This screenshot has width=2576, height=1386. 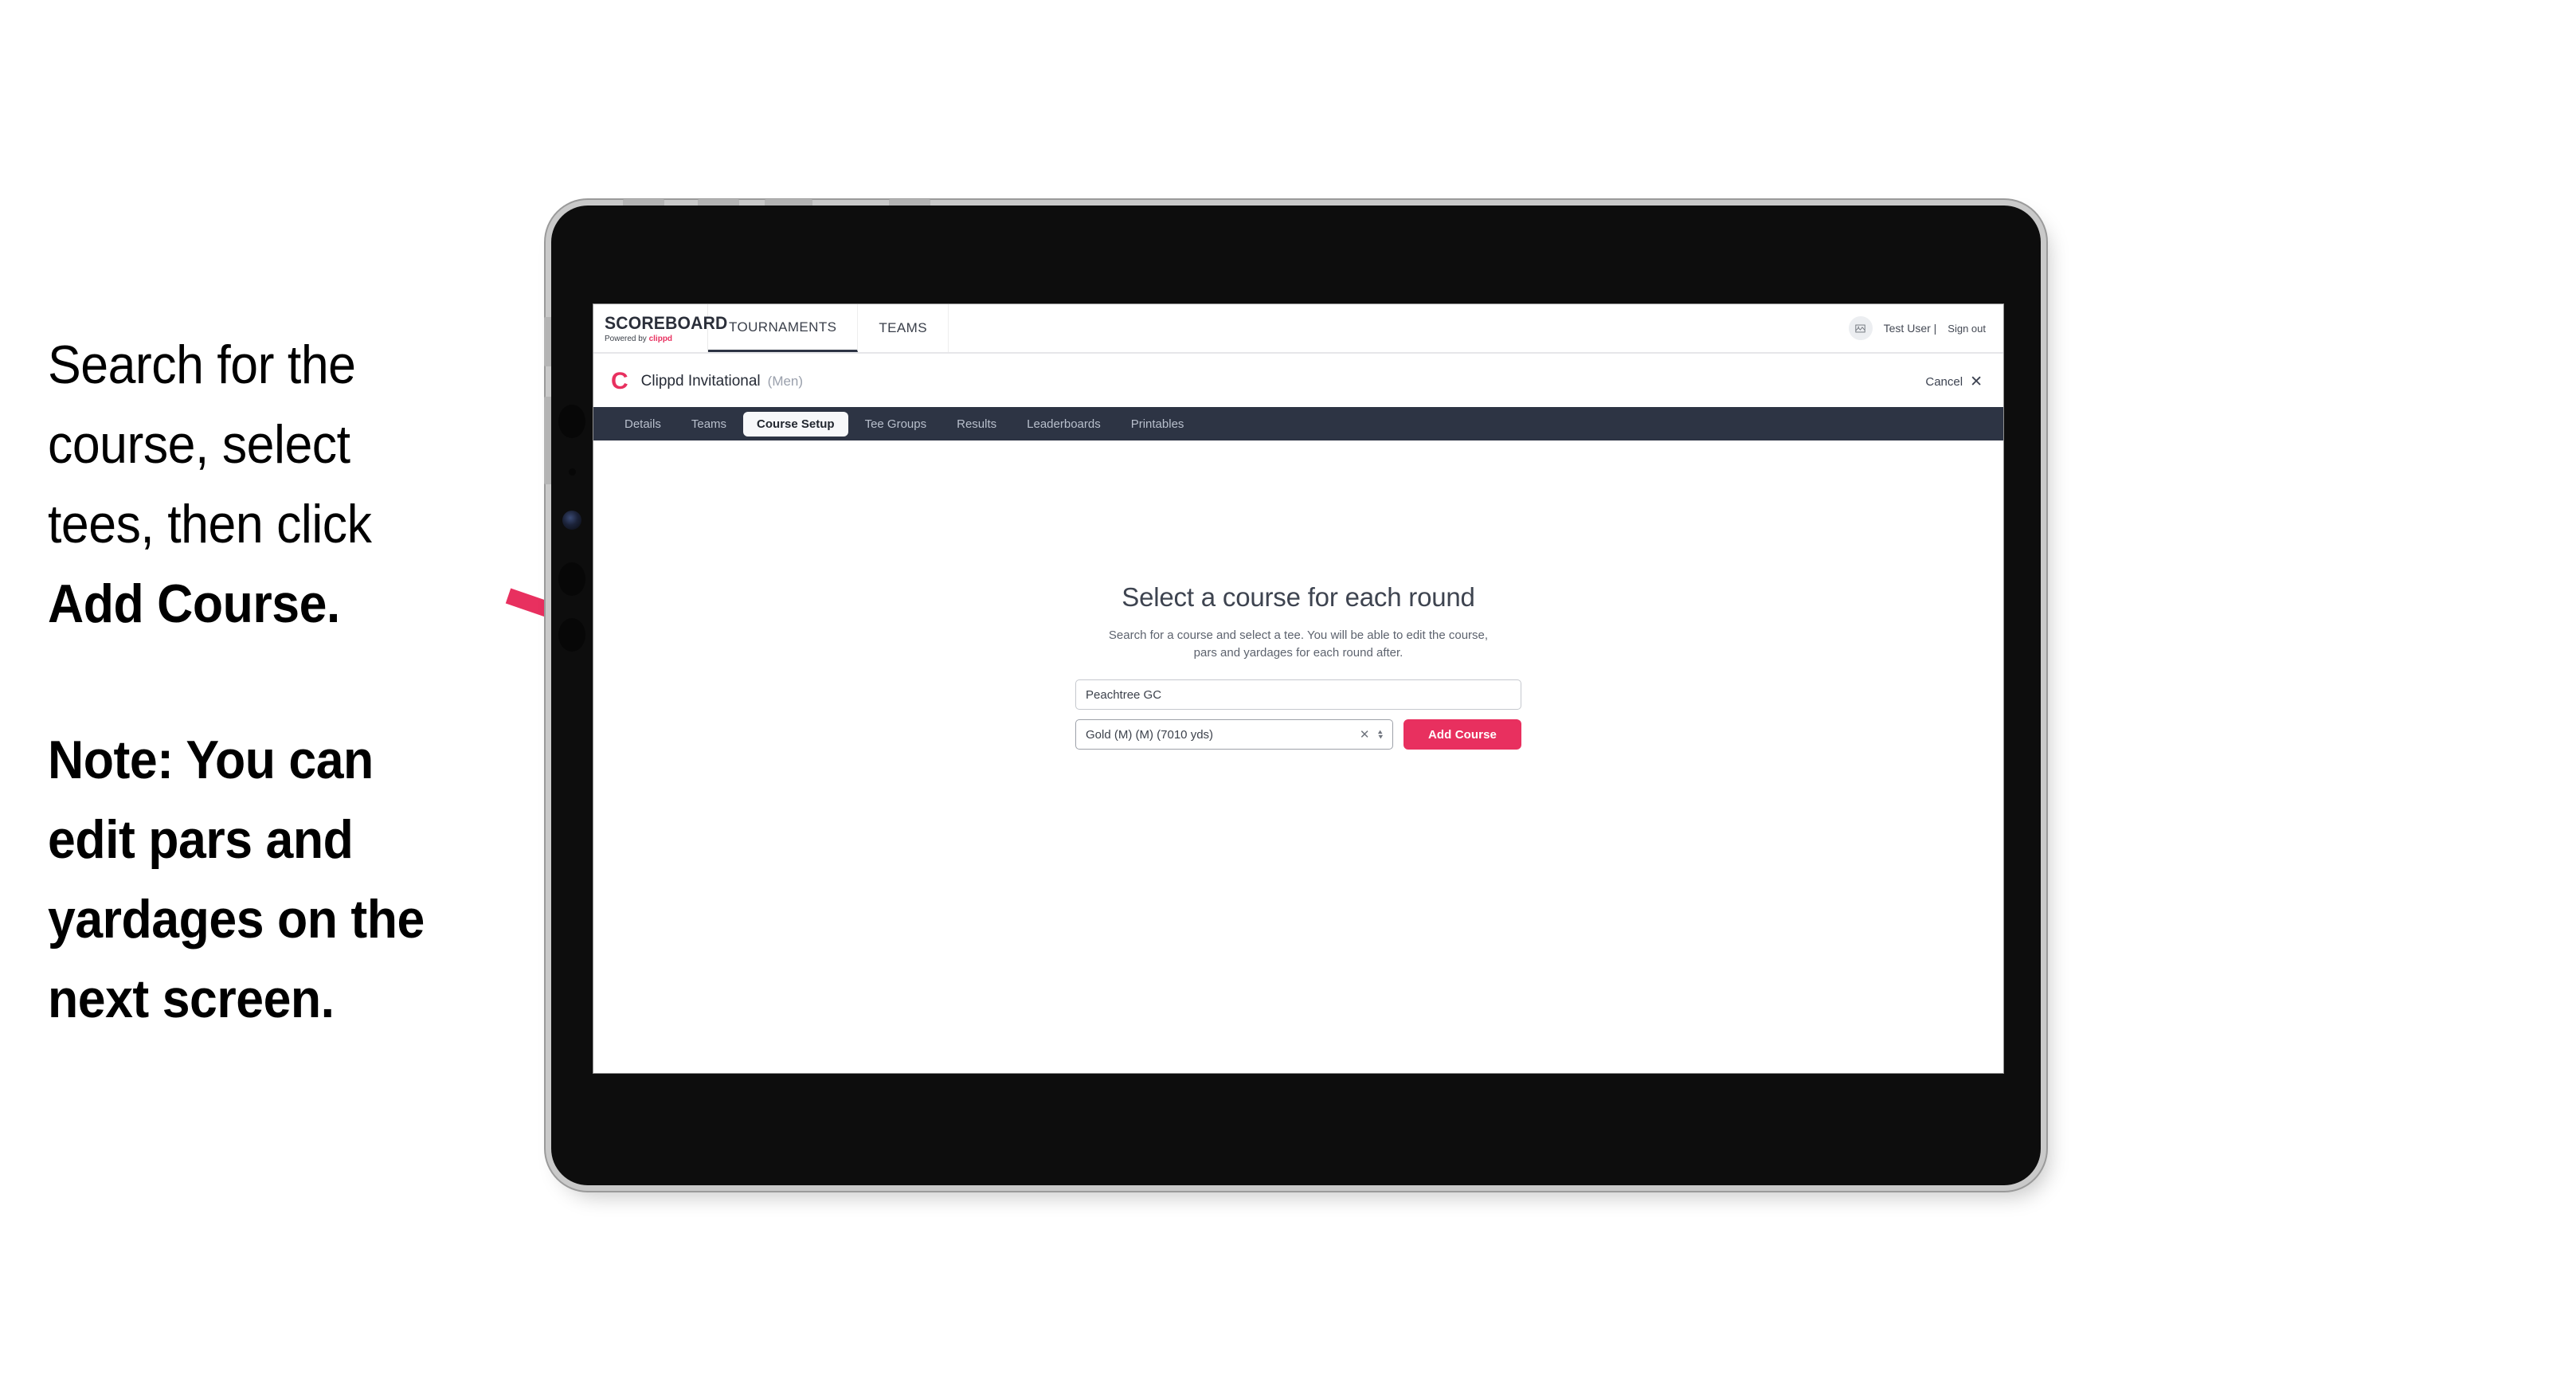 What do you see at coordinates (201, 839) in the screenshot?
I see `instruction-note-line: edit pars and` at bounding box center [201, 839].